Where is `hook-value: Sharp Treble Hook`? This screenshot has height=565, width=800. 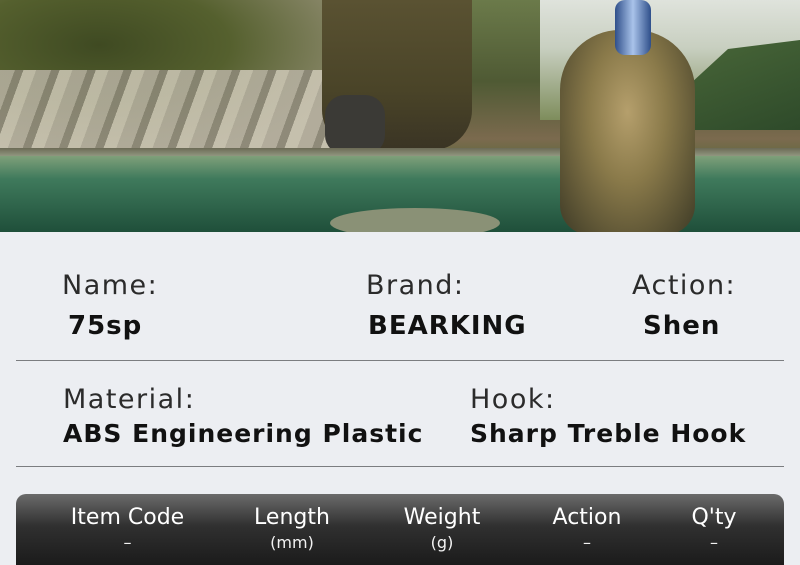
hook-value: Sharp Treble Hook is located at coordinates (608, 433).